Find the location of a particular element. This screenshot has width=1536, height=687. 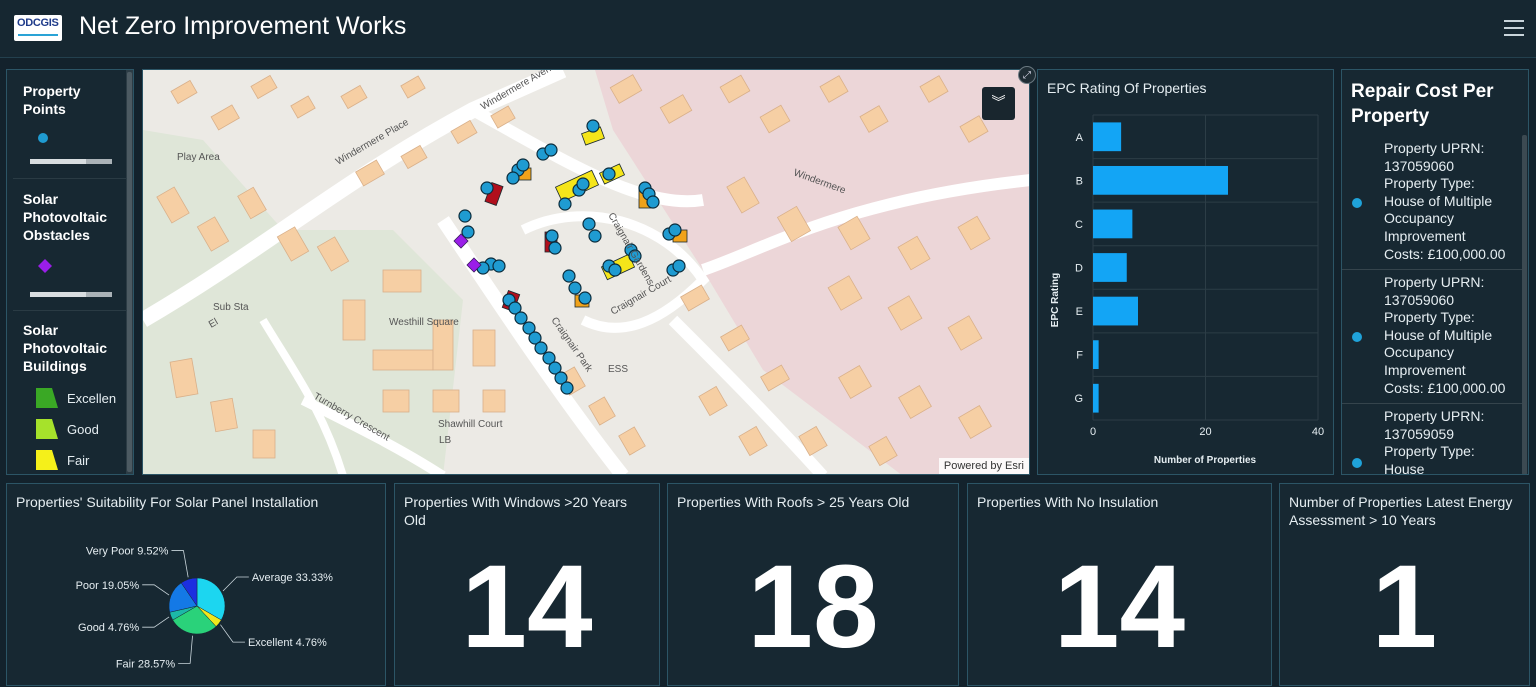

building-good-swatch-icon is located at coordinates (47, 429).